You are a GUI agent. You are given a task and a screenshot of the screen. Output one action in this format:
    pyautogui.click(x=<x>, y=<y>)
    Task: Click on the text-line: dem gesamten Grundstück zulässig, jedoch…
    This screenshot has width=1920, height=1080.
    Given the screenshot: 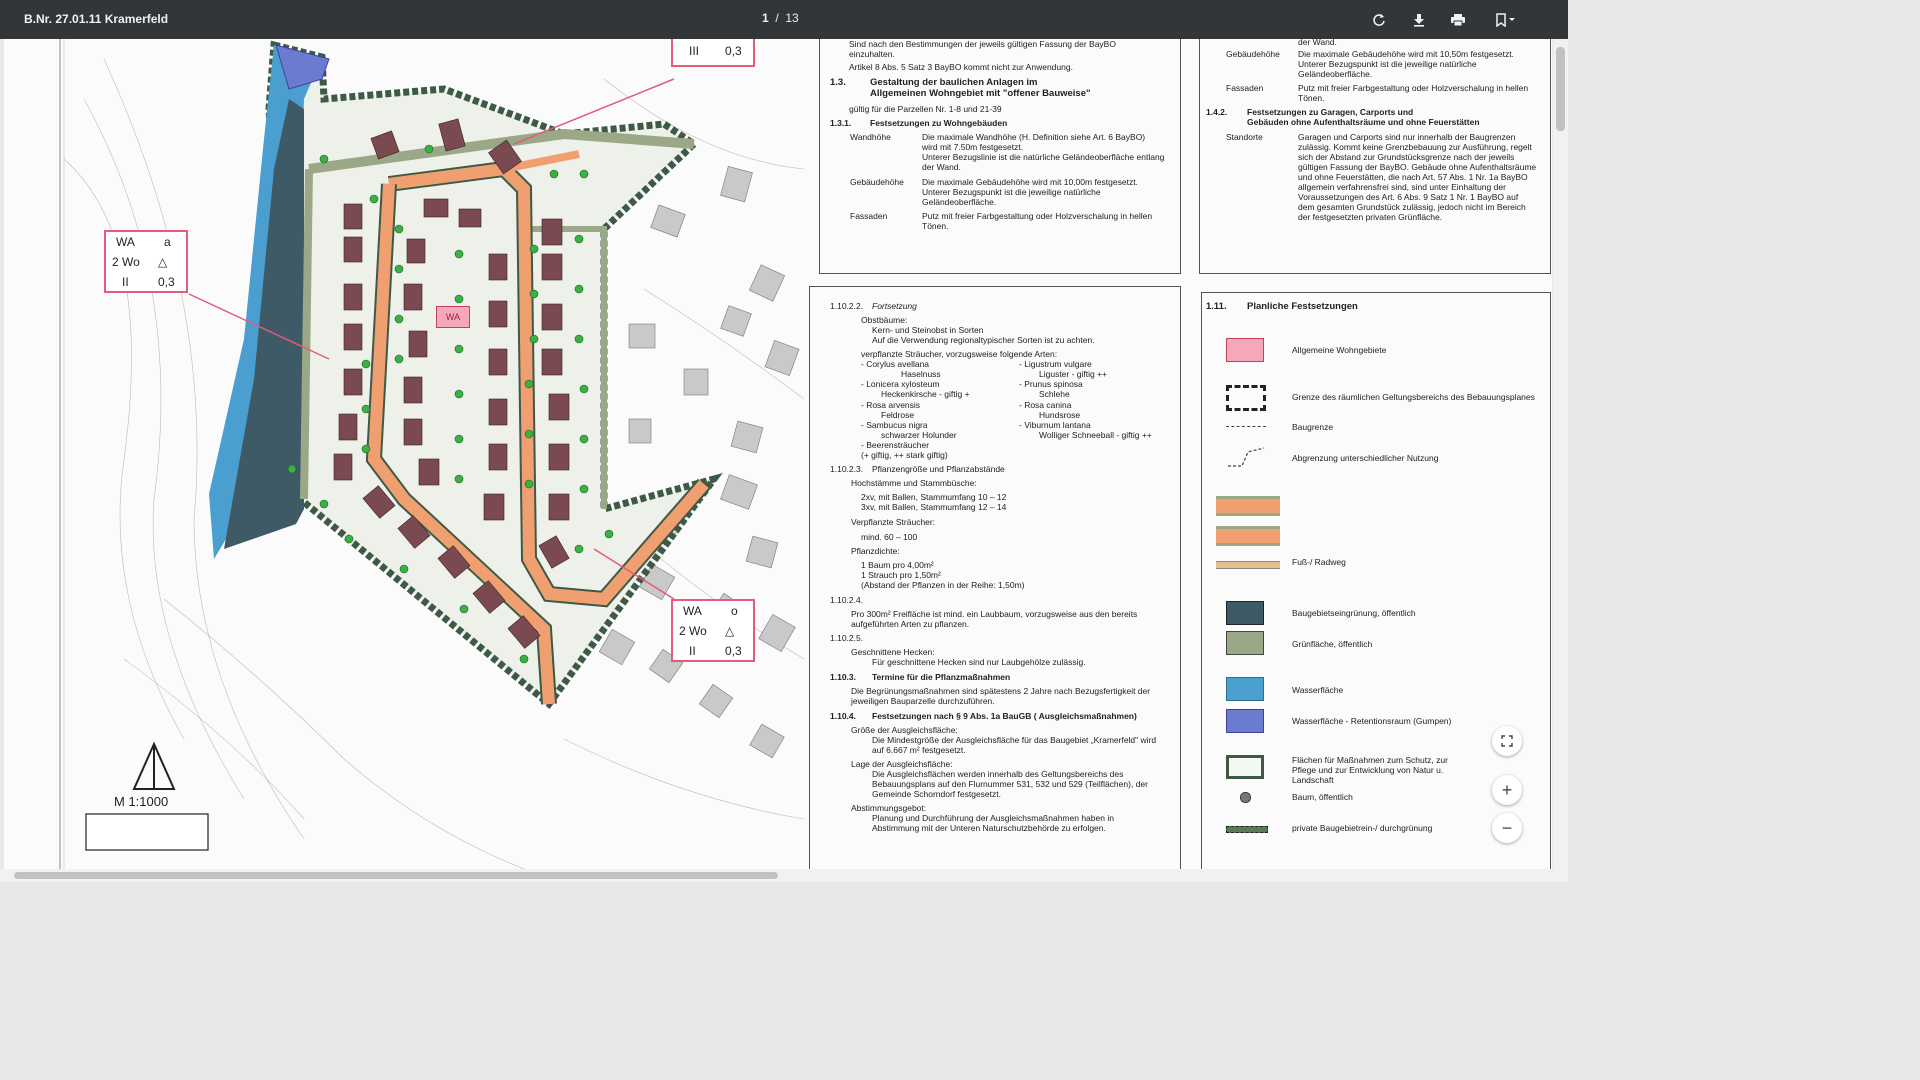 What is the action you would take?
    pyautogui.click(x=1412, y=207)
    